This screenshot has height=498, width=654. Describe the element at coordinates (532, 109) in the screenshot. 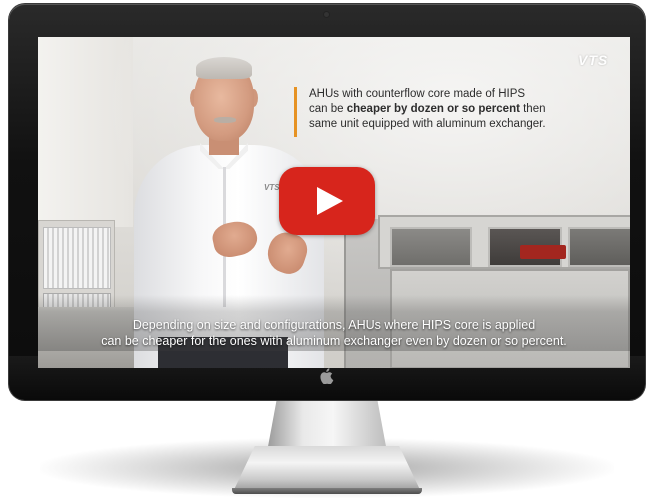

I see `caption-line-2-suffix: then` at that location.